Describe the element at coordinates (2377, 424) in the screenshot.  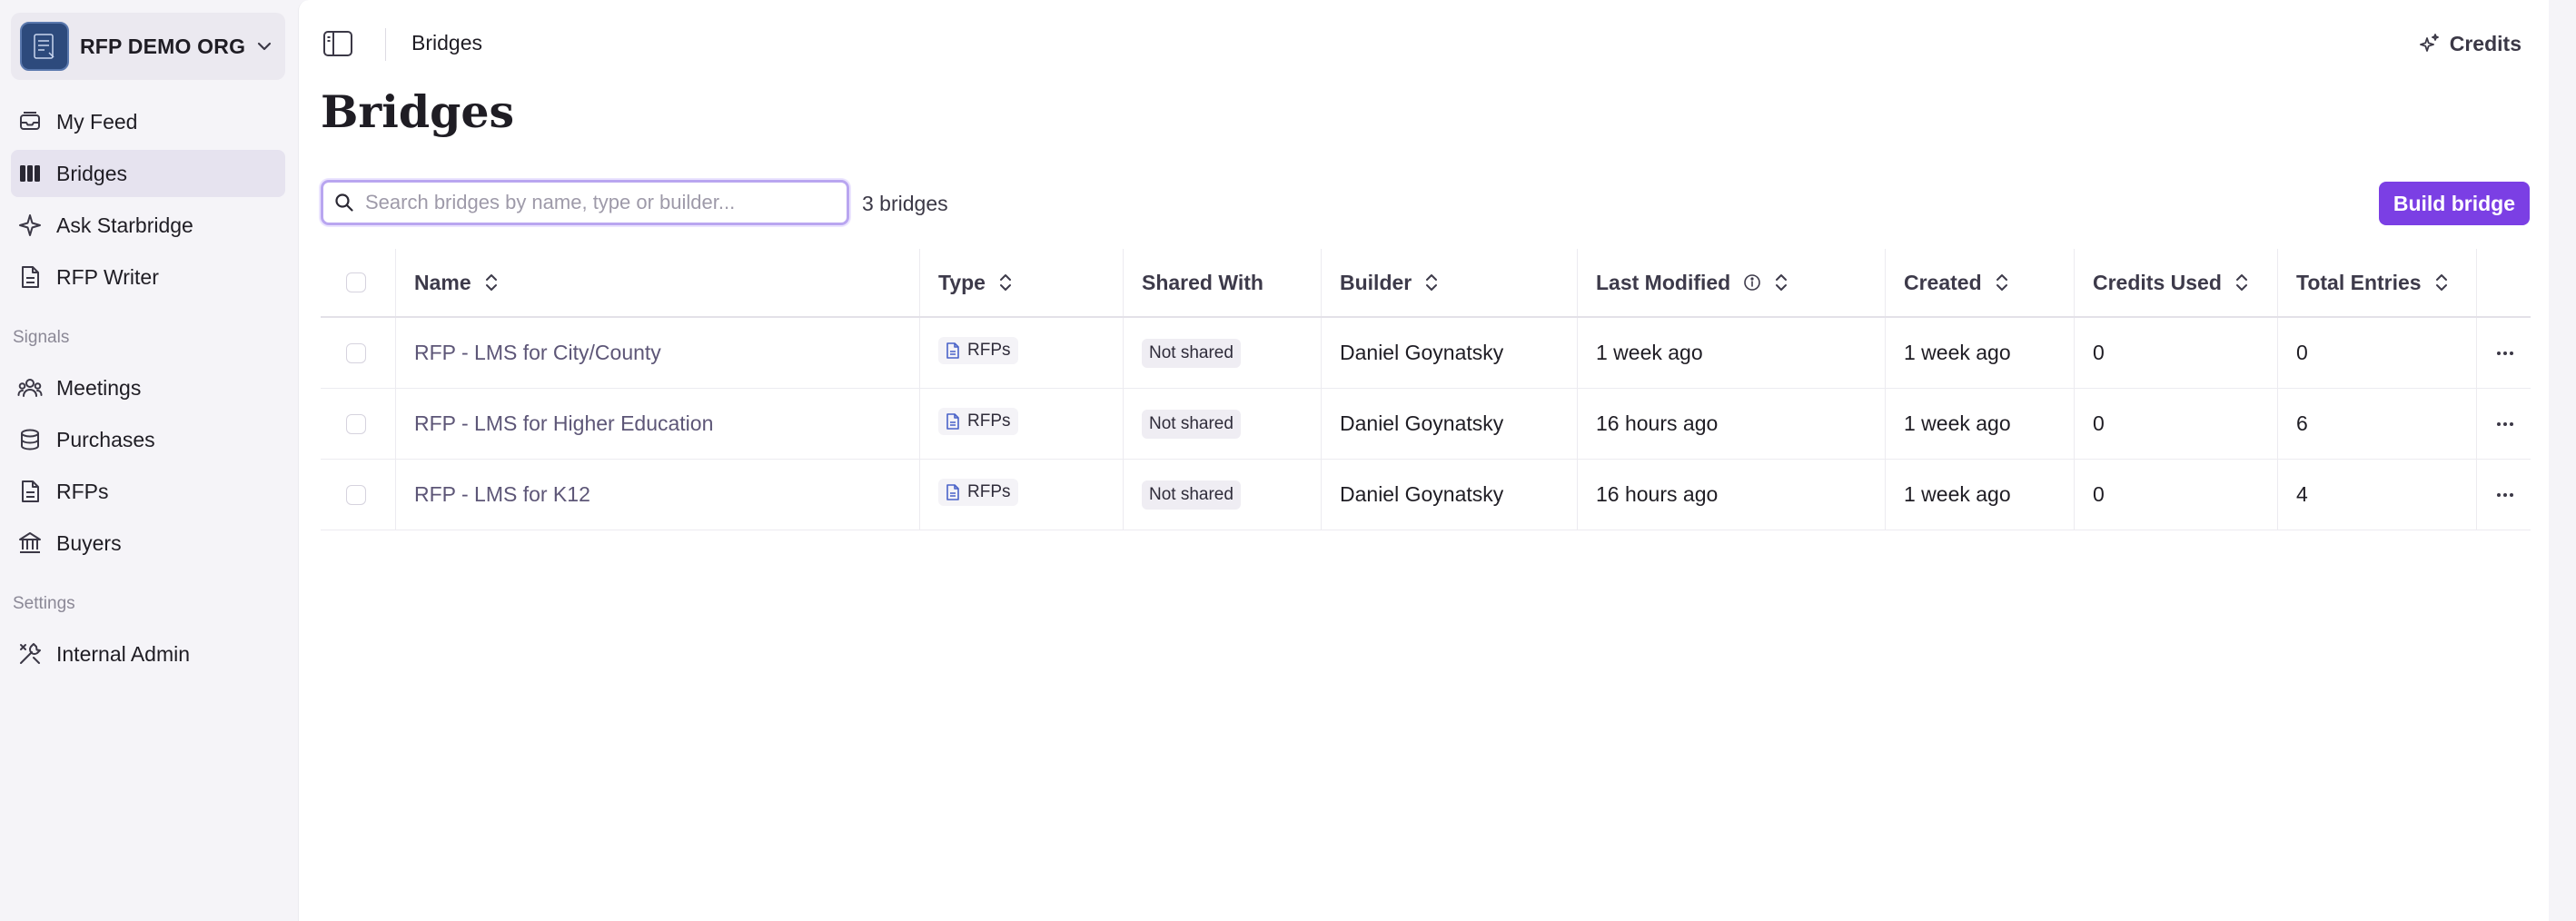
I see `entries-cell: 6` at that location.